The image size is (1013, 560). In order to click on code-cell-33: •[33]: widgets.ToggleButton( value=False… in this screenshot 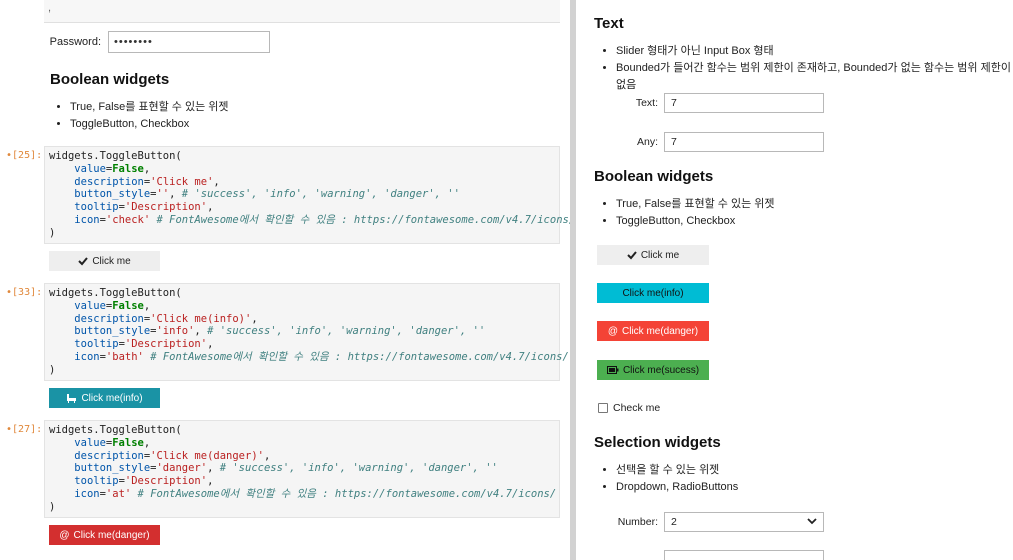, I will do `click(284, 348)`.